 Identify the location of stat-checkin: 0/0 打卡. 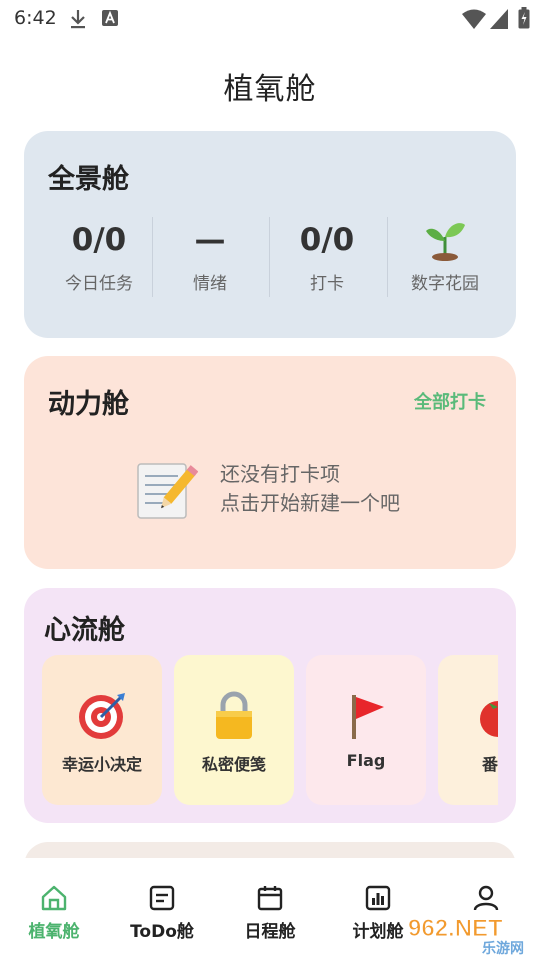
(327, 256).